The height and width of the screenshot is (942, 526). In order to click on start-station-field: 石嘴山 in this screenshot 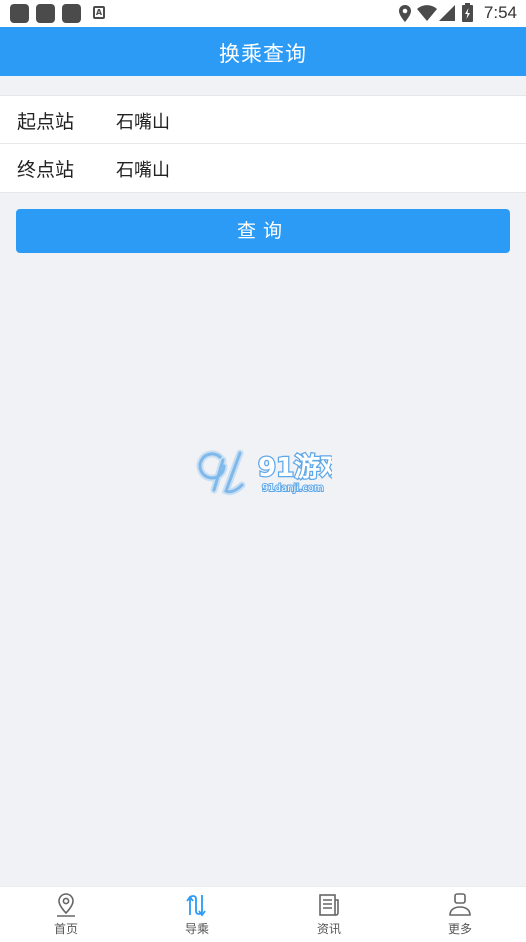, I will do `click(143, 121)`.